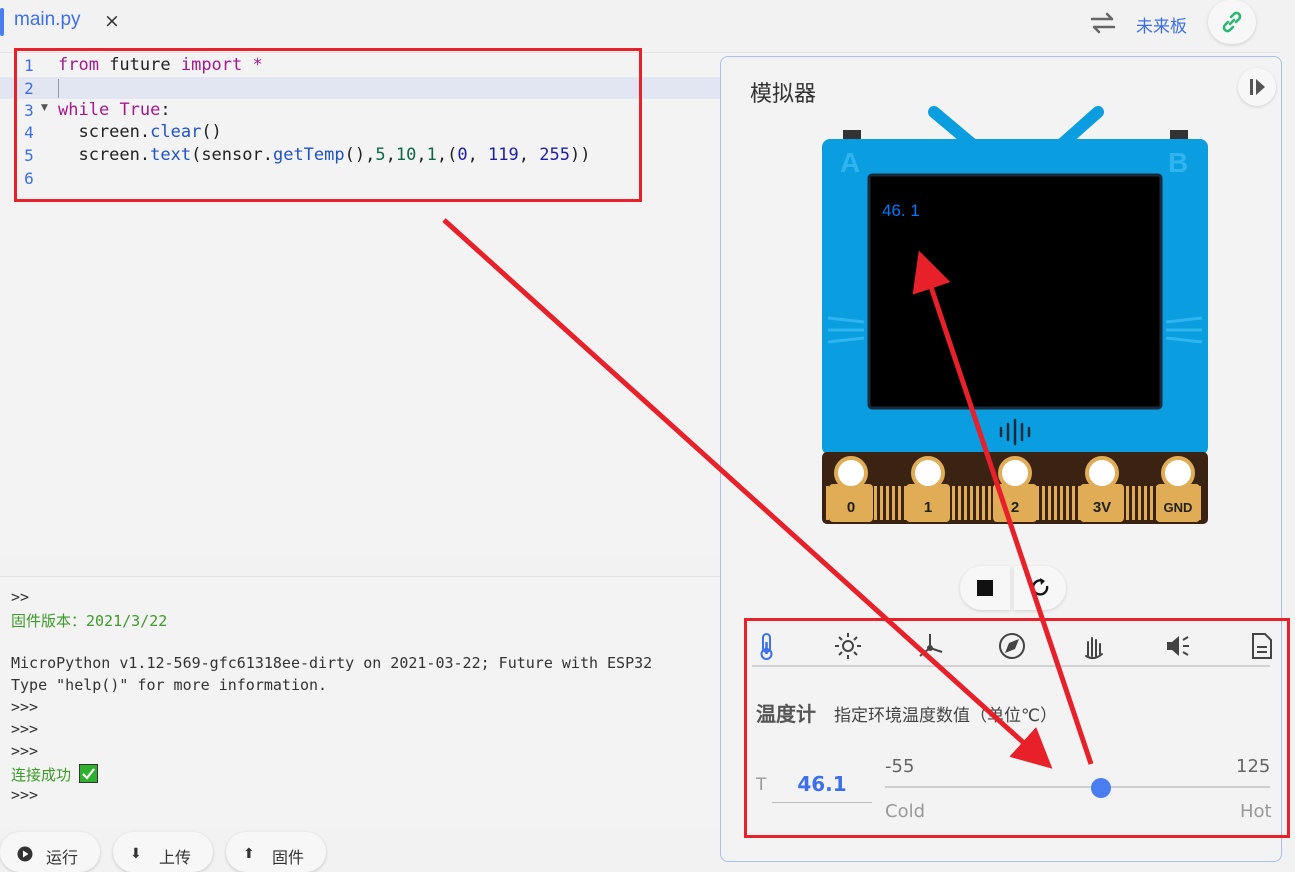 The image size is (1295, 872). I want to click on arrow-slider-to-screen, so click(1003, 507).